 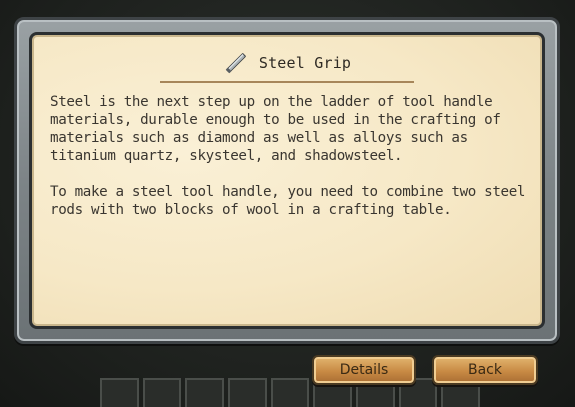 I want to click on background-floor-grid, so click(x=290, y=392).